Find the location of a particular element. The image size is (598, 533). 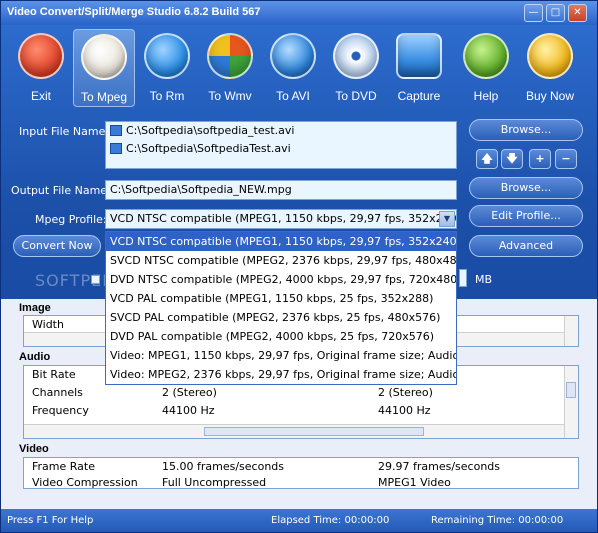

move-down-button: 🡇 is located at coordinates (512, 159).